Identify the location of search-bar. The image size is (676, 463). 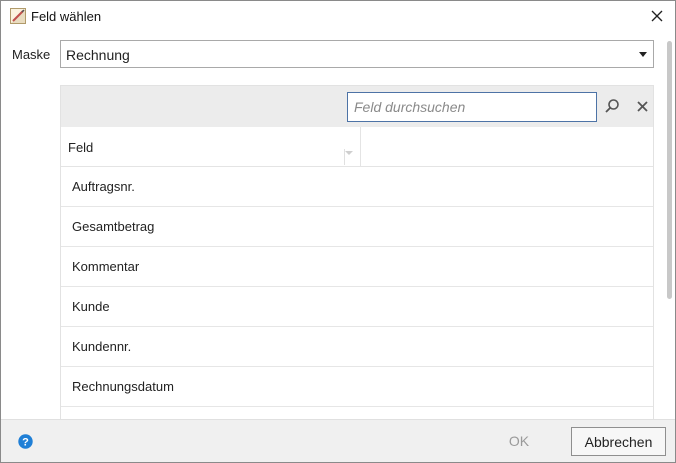
(357, 106).